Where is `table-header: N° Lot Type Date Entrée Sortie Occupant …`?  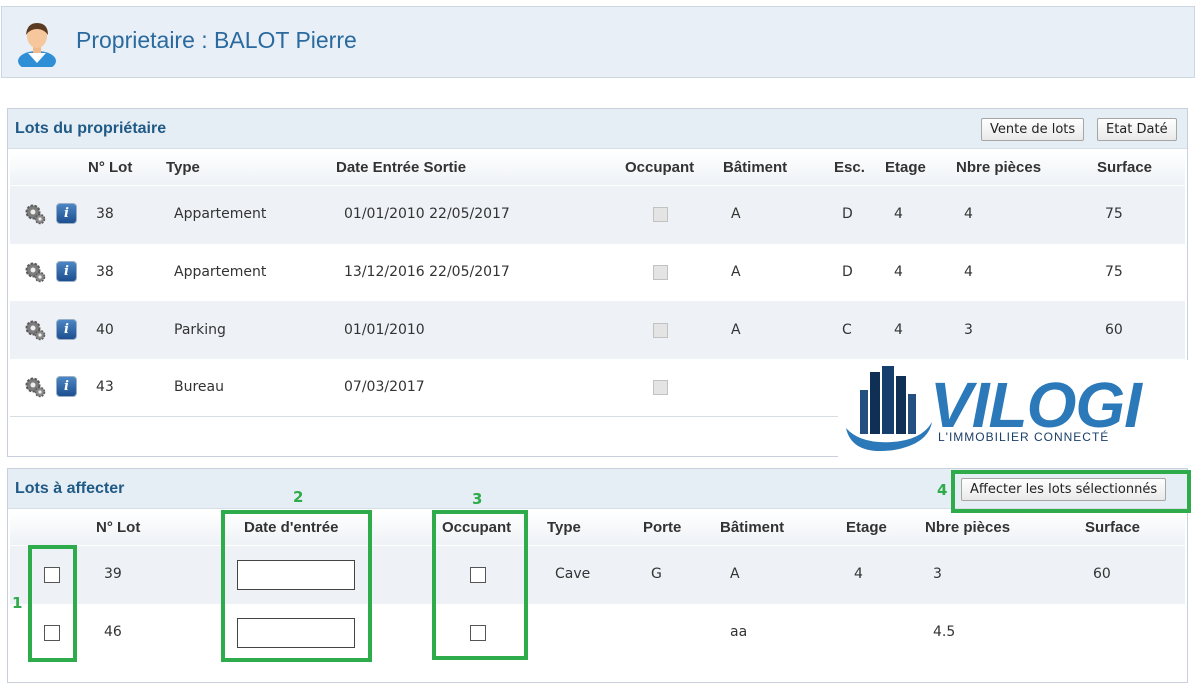
table-header: N° Lot Type Date Entrée Sortie Occupant … is located at coordinates (597, 168).